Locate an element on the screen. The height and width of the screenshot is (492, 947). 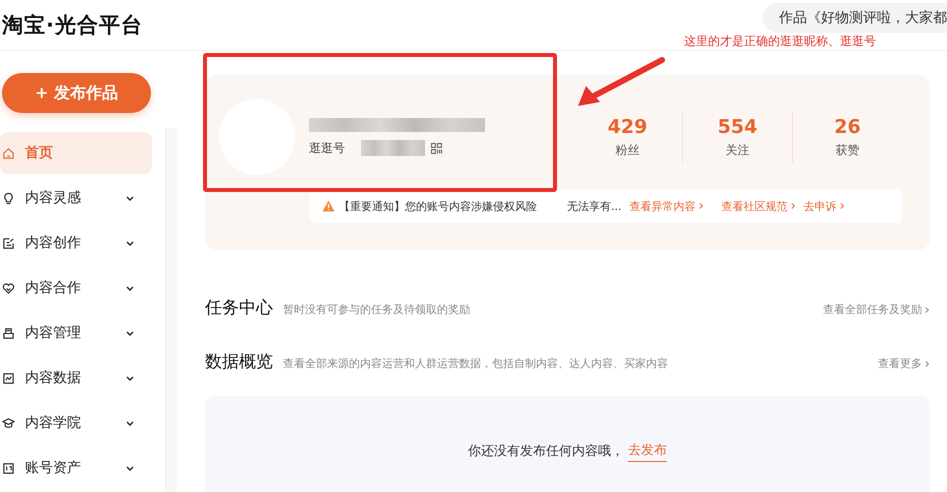
sidebar-item: 账号资产 is located at coordinates (76, 468).